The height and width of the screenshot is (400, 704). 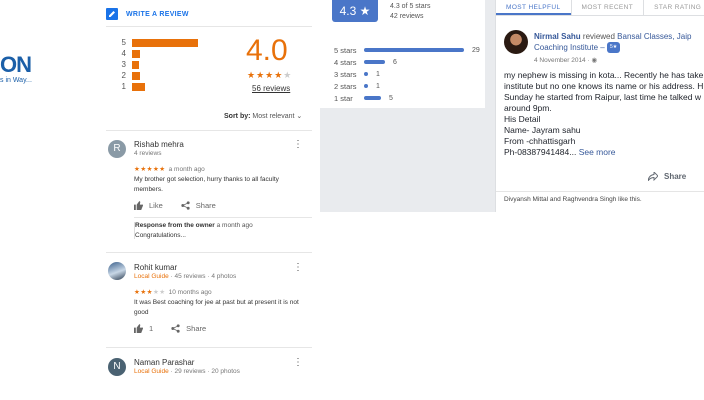 I want to click on share-label: Share, so click(x=196, y=328).